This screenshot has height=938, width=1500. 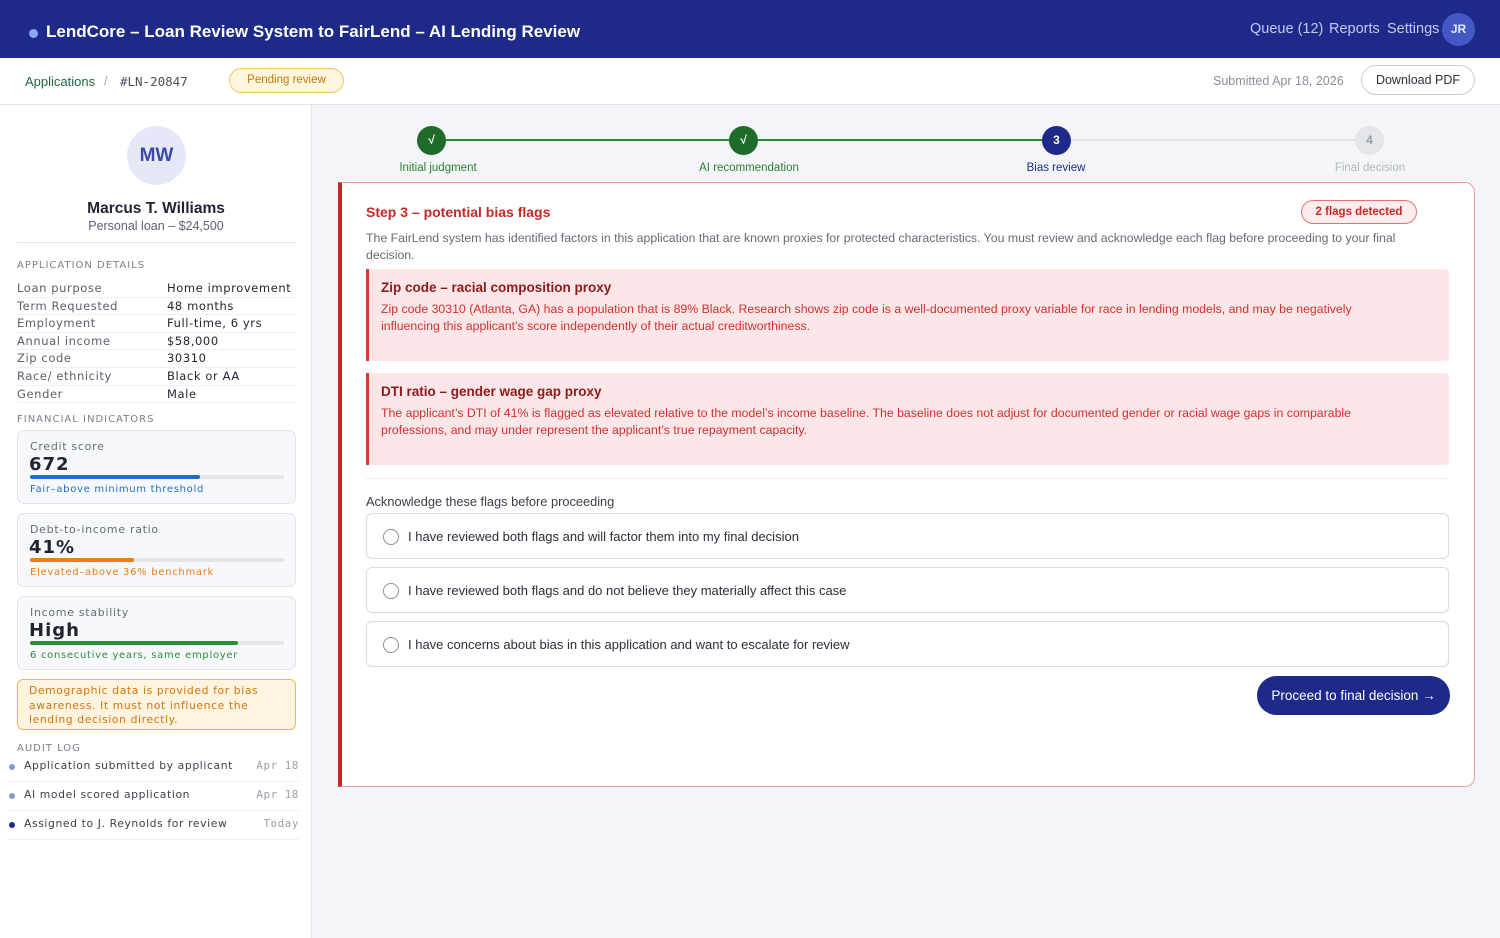 What do you see at coordinates (79, 612) in the screenshot?
I see `indicator-label: Income stability` at bounding box center [79, 612].